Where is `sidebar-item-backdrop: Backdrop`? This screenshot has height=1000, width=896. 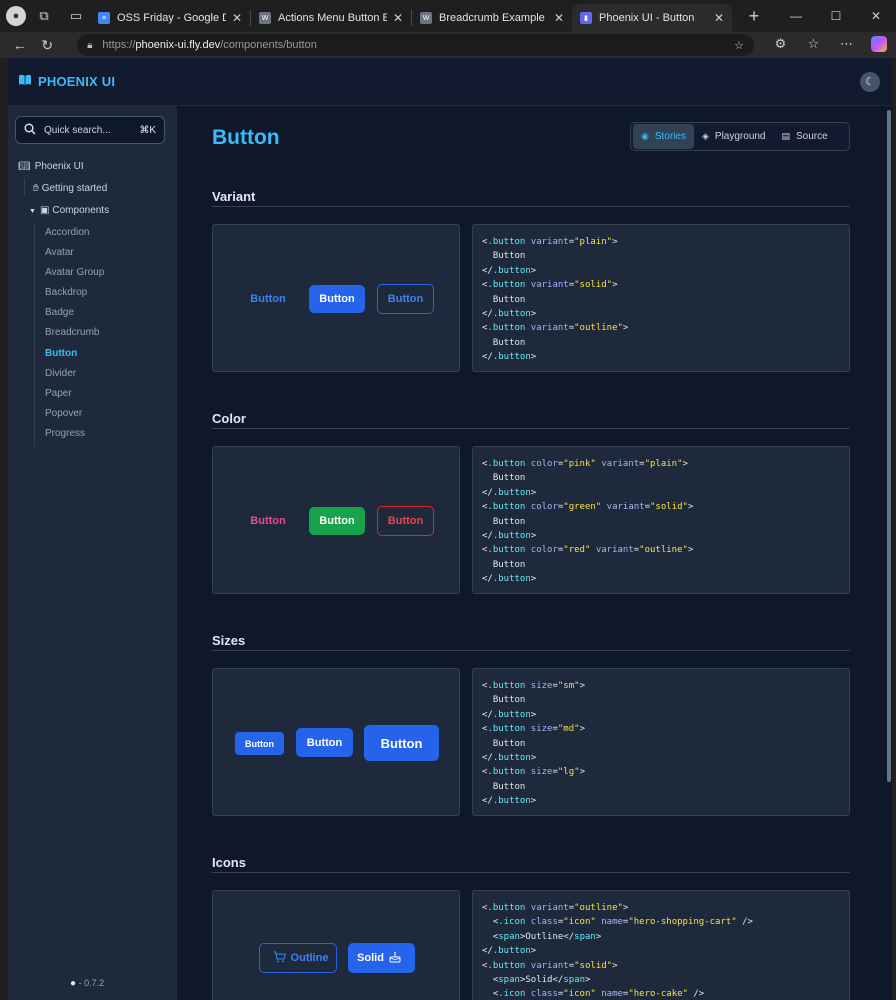
sidebar-item-backdrop: Backdrop is located at coordinates (66, 292).